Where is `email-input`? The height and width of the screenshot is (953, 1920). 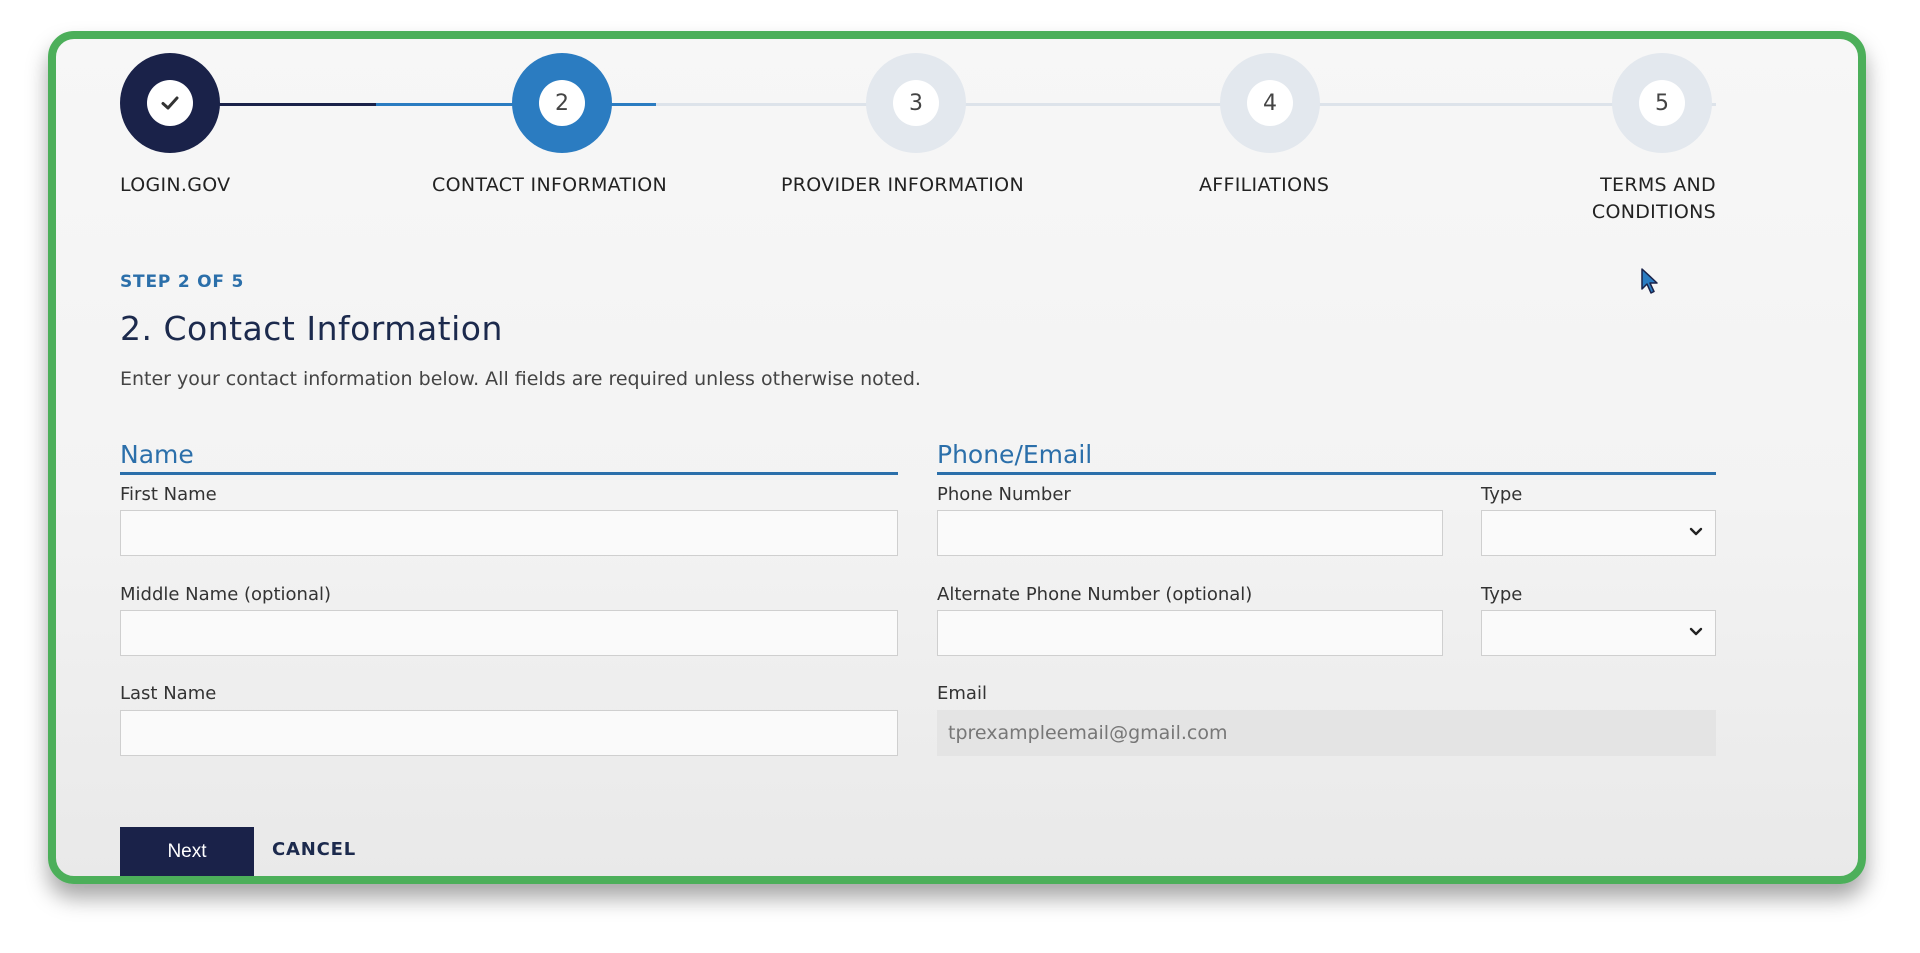
email-input is located at coordinates (1326, 733).